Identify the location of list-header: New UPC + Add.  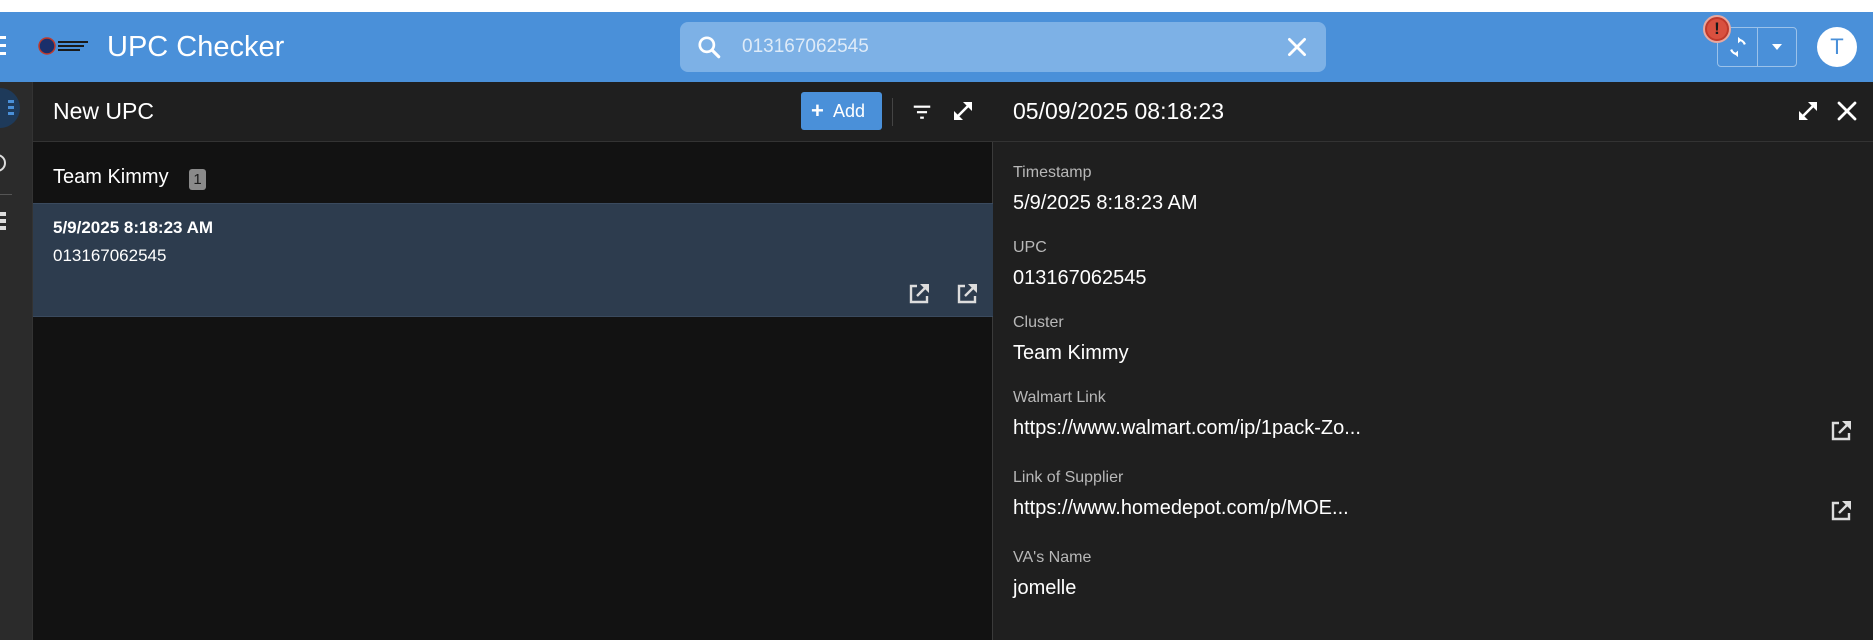
(513, 112).